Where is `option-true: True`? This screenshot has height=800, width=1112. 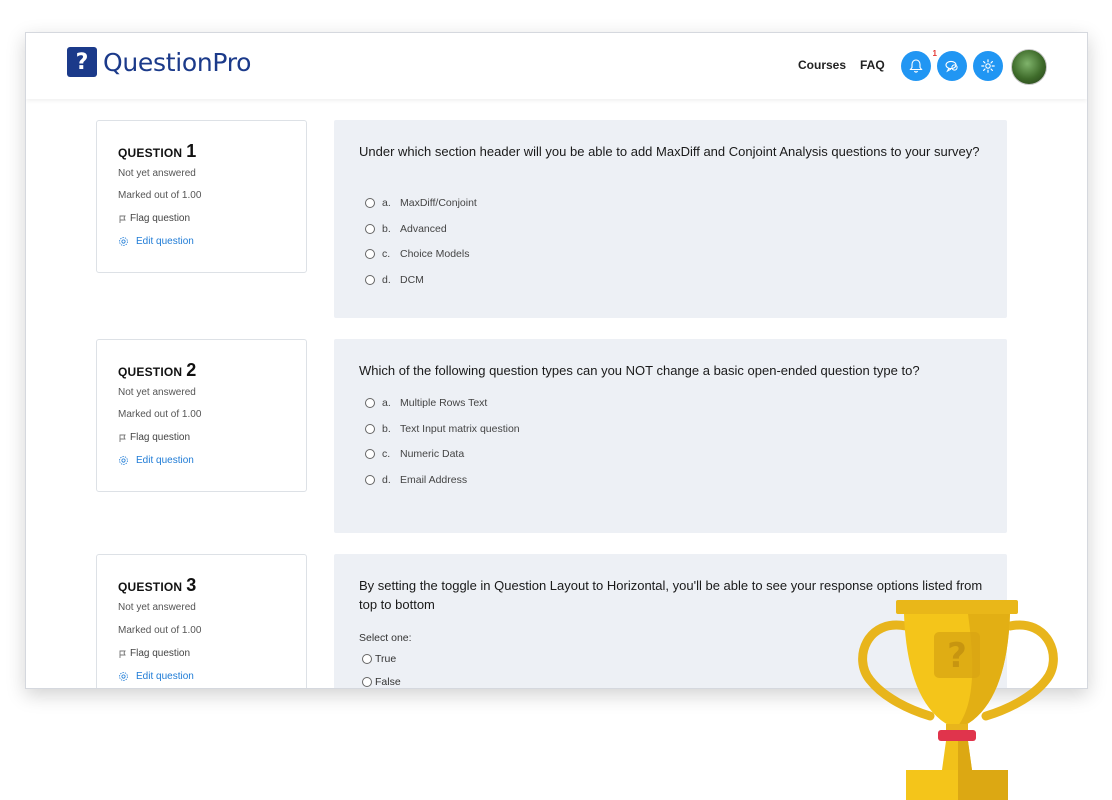
option-true: True is located at coordinates (379, 659).